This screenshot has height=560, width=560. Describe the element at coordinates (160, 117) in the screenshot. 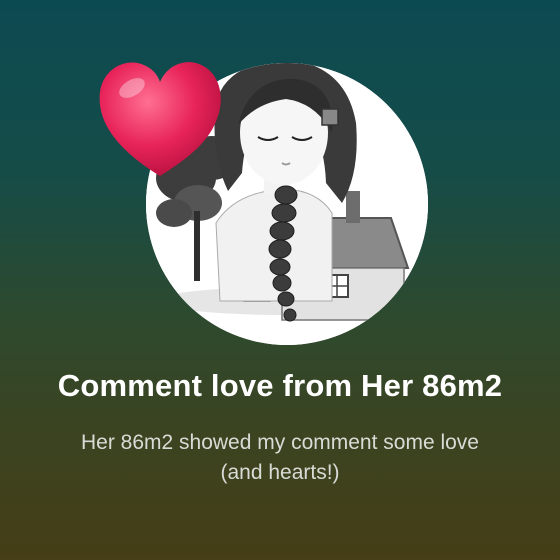

I see `heart-icon` at that location.